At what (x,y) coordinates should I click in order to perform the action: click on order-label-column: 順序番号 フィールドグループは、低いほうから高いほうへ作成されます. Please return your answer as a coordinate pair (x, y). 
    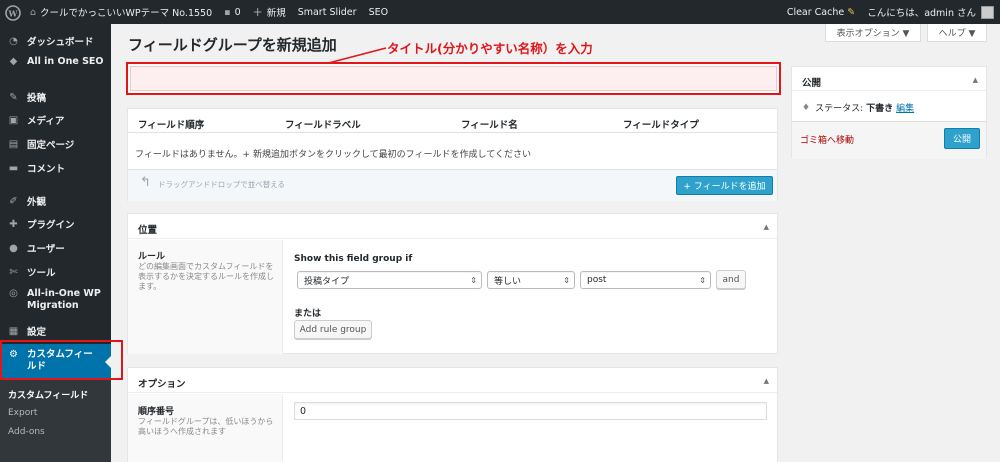
    Looking at the image, I should click on (205, 428).